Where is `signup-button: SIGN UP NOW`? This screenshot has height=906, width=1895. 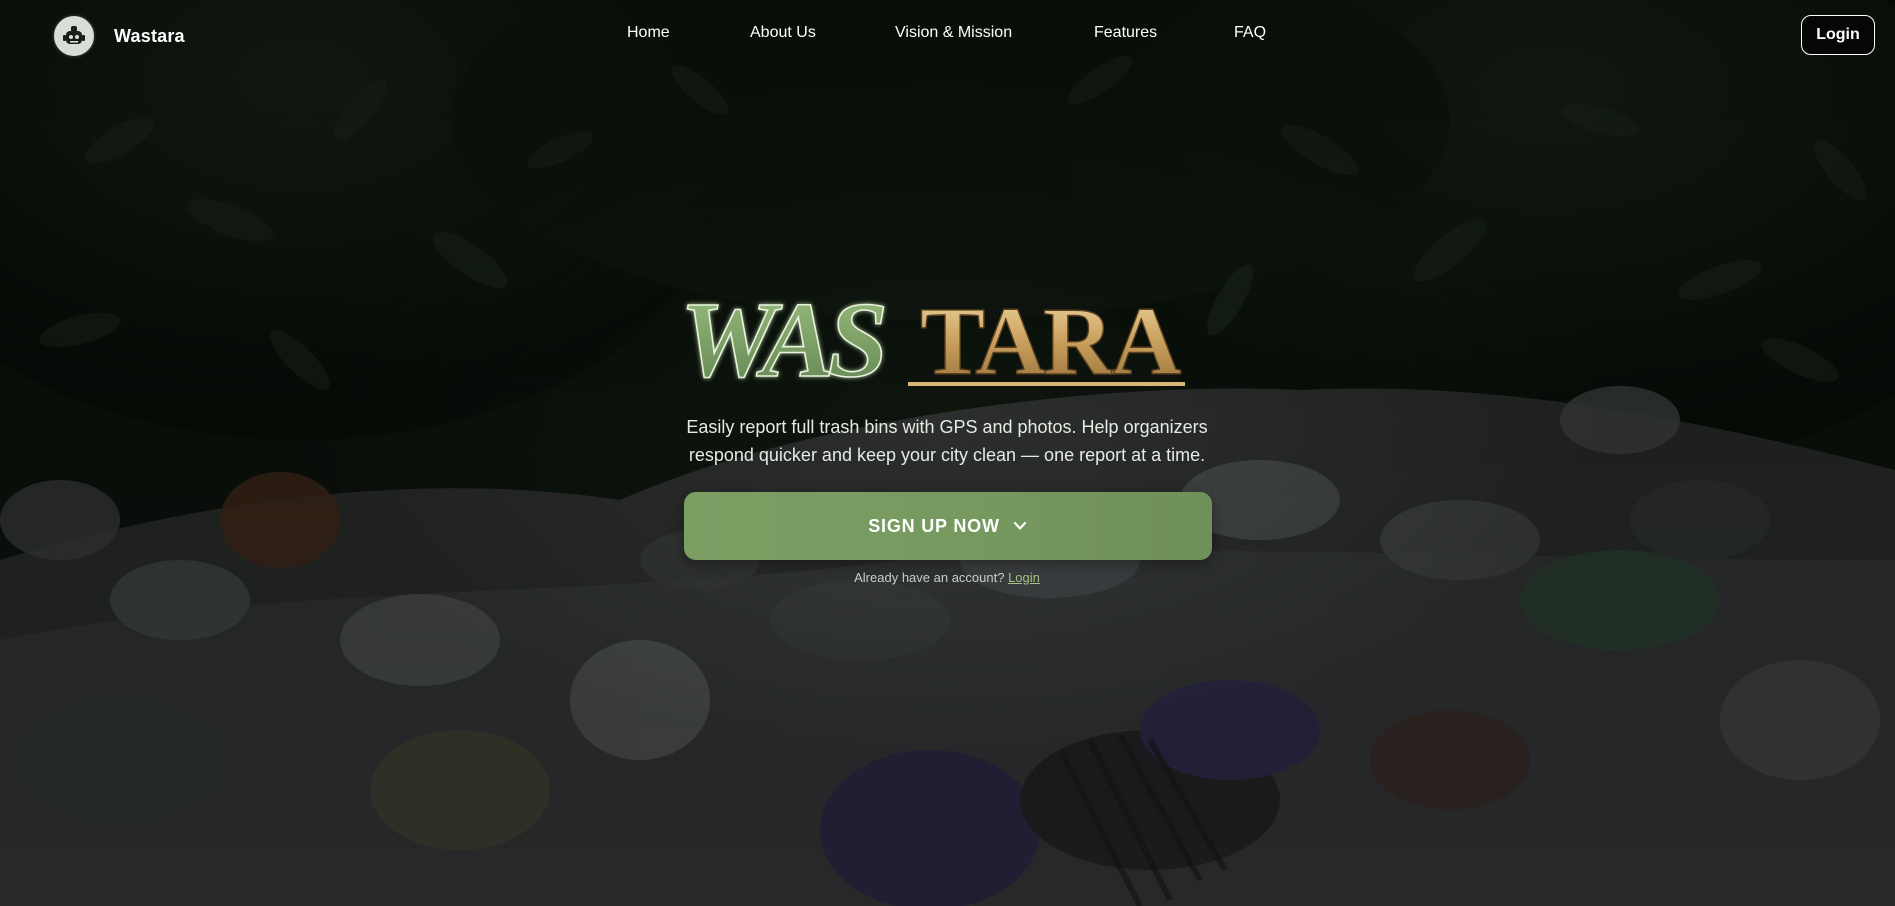
signup-button: SIGN UP NOW is located at coordinates (948, 526).